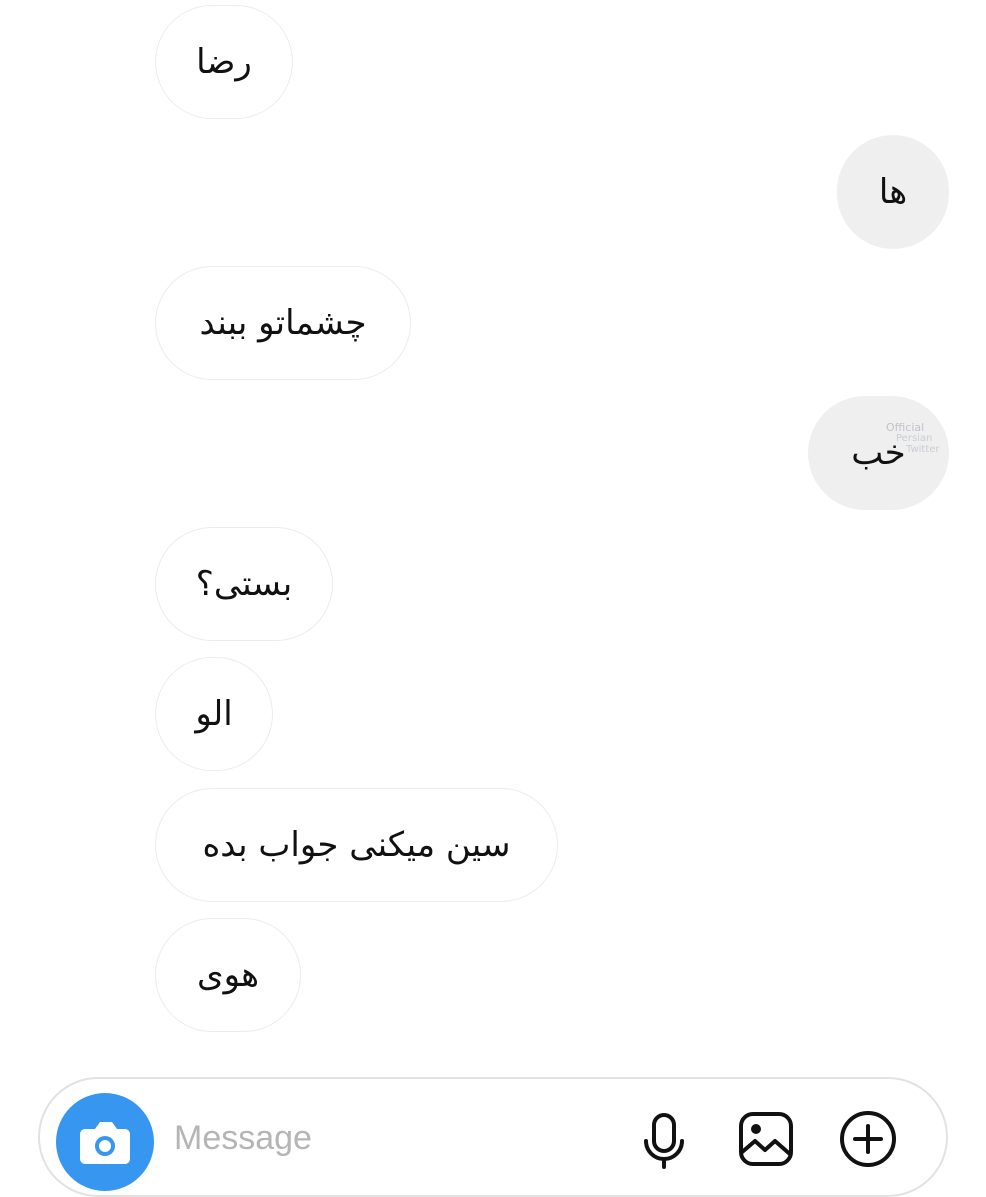 This screenshot has height=1197, width=986. I want to click on message-composer, so click(493, 1137).